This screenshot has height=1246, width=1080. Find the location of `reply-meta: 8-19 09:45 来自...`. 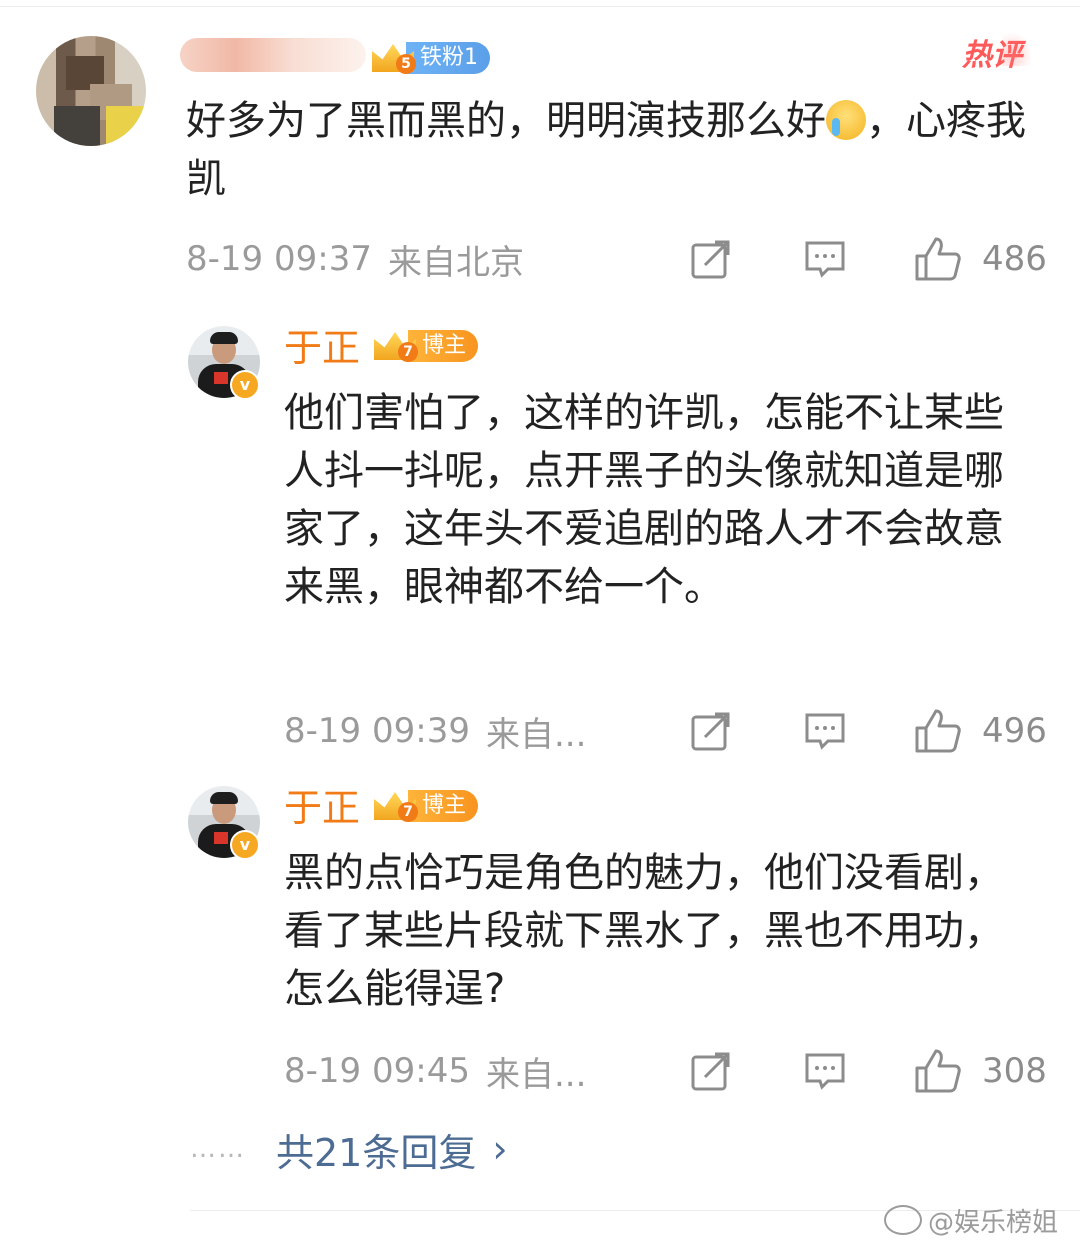

reply-meta: 8-19 09:45 来自... is located at coordinates (435, 1071).